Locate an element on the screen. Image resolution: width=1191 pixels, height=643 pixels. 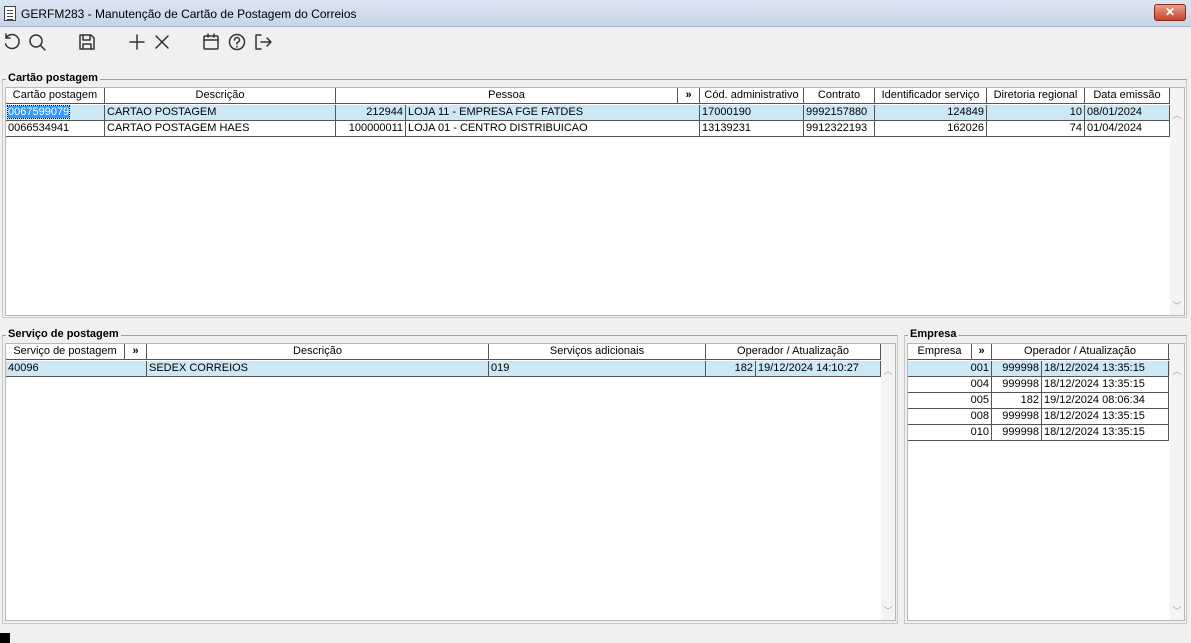
table-row: 010 999998 18/12/2024 13:35:15 is located at coordinates (1039, 433).